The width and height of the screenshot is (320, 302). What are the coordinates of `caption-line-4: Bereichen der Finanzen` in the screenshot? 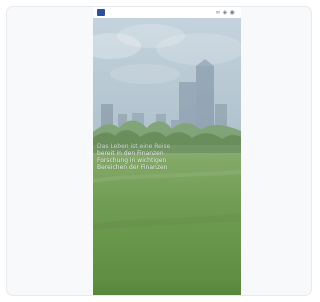 It's located at (132, 167).